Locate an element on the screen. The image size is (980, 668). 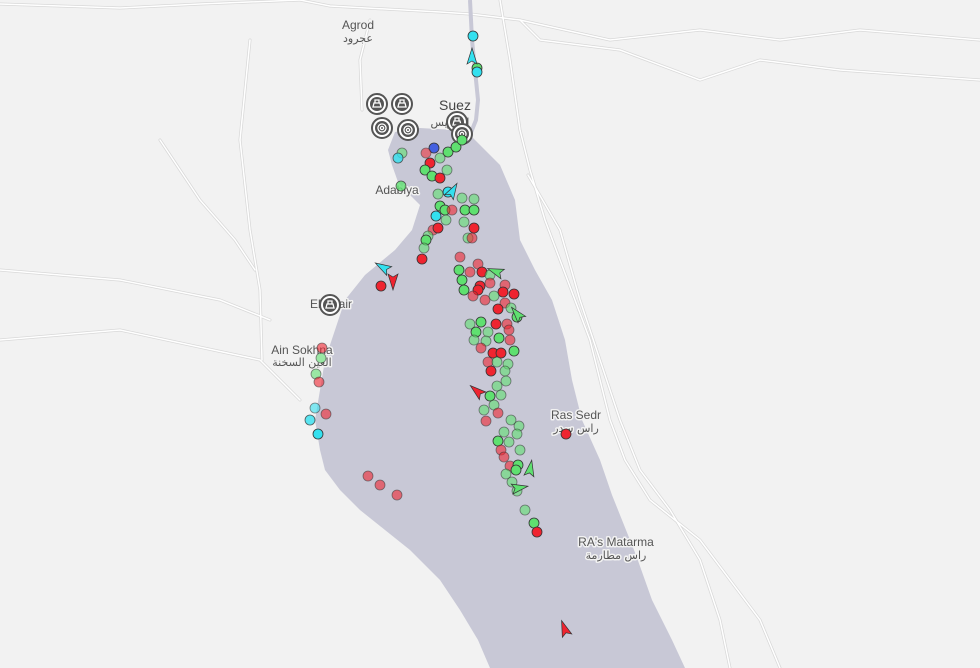
label-ras-sedr: Ras Sedr is located at coordinates (576, 415).